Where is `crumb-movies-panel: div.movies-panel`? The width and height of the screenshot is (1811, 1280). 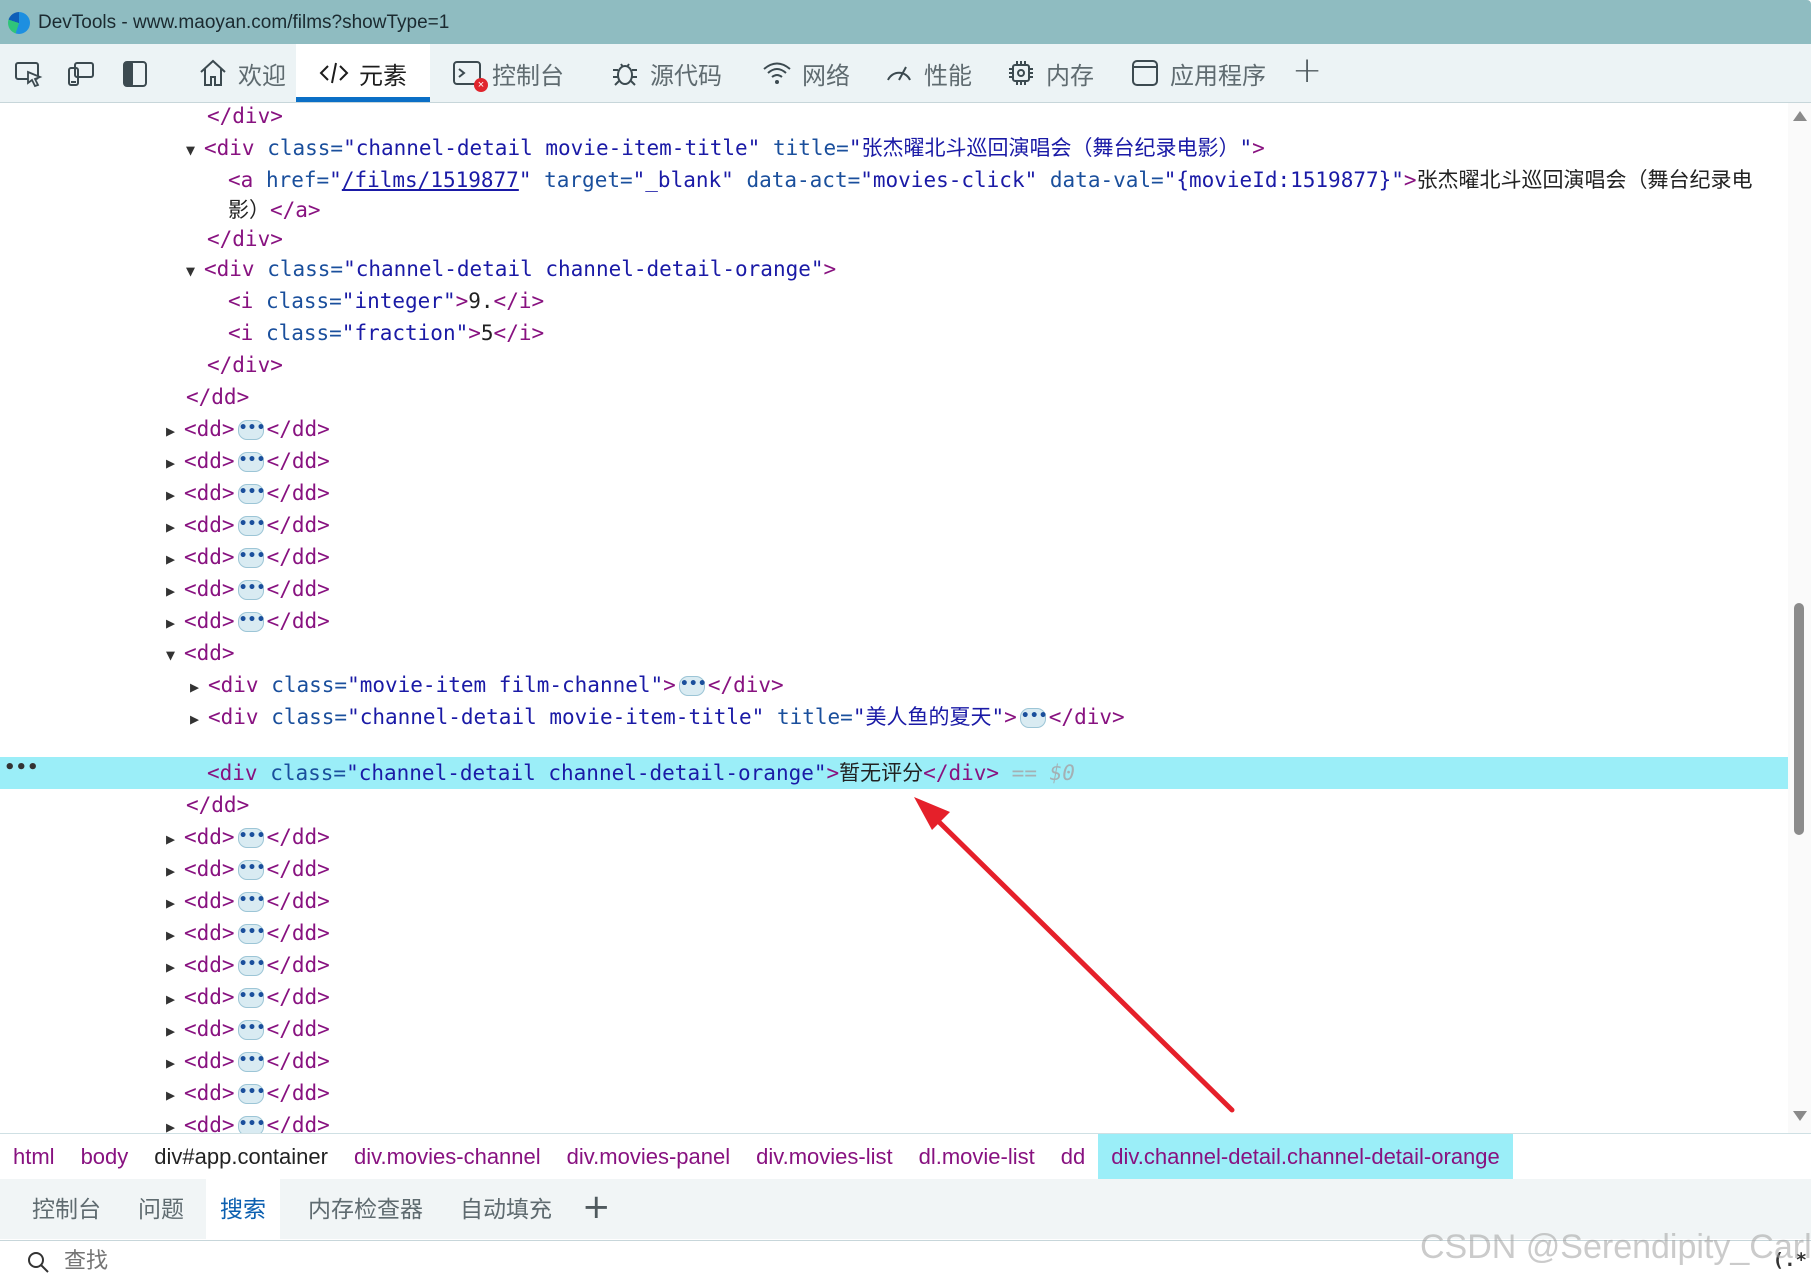 crumb-movies-panel: div.movies-panel is located at coordinates (648, 1156).